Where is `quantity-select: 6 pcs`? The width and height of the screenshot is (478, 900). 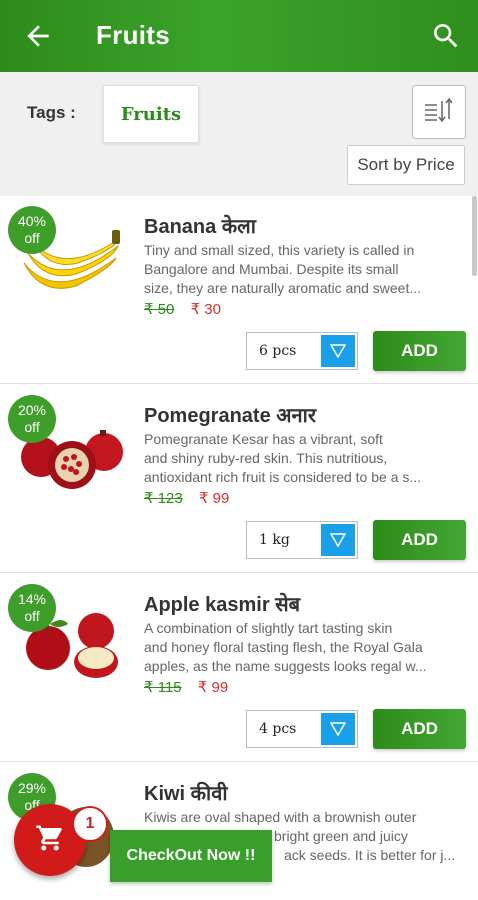 quantity-select: 6 pcs is located at coordinates (302, 351).